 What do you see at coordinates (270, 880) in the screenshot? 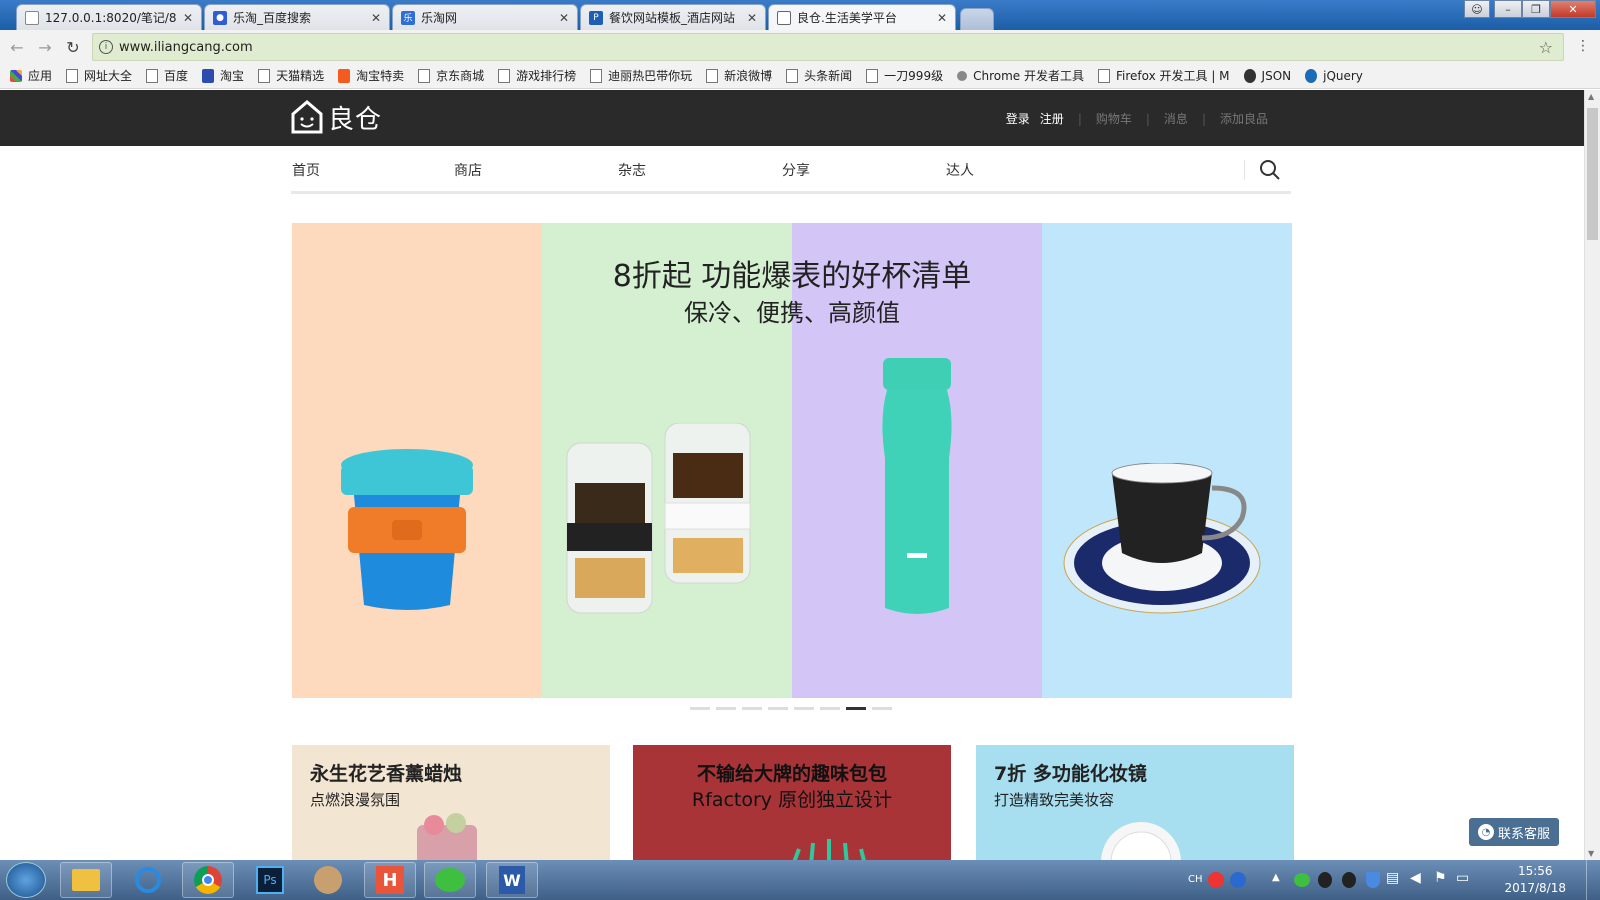
I see `photoshop-icon: Ps` at bounding box center [270, 880].